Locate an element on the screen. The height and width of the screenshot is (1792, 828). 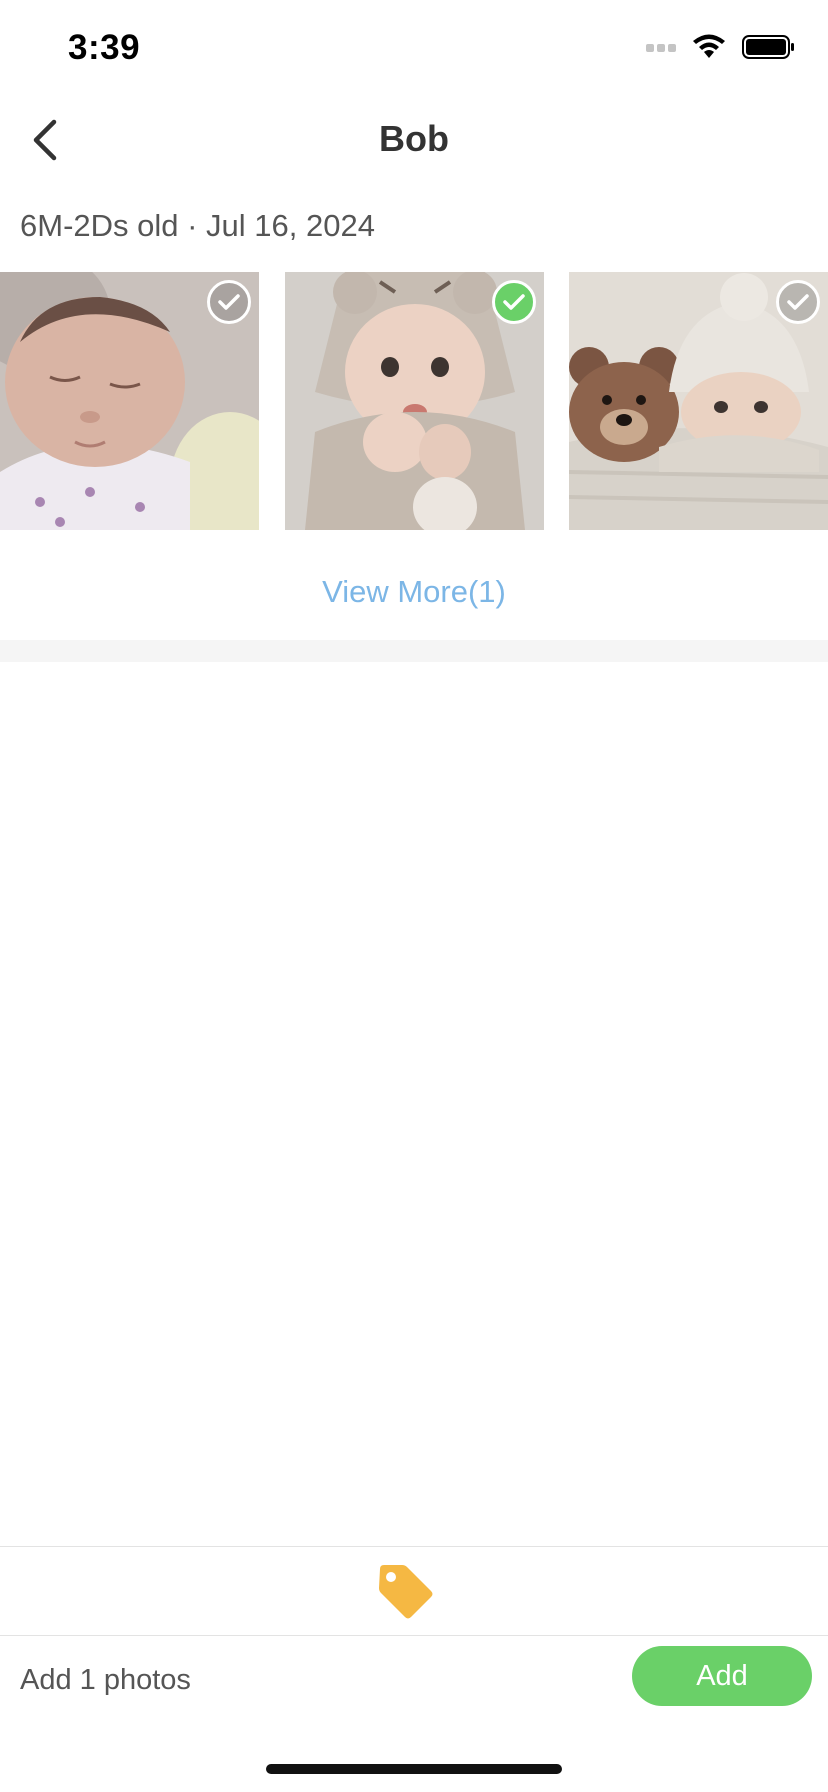
selected-count-label: Add 1 photos is located at coordinates (105, 1680).